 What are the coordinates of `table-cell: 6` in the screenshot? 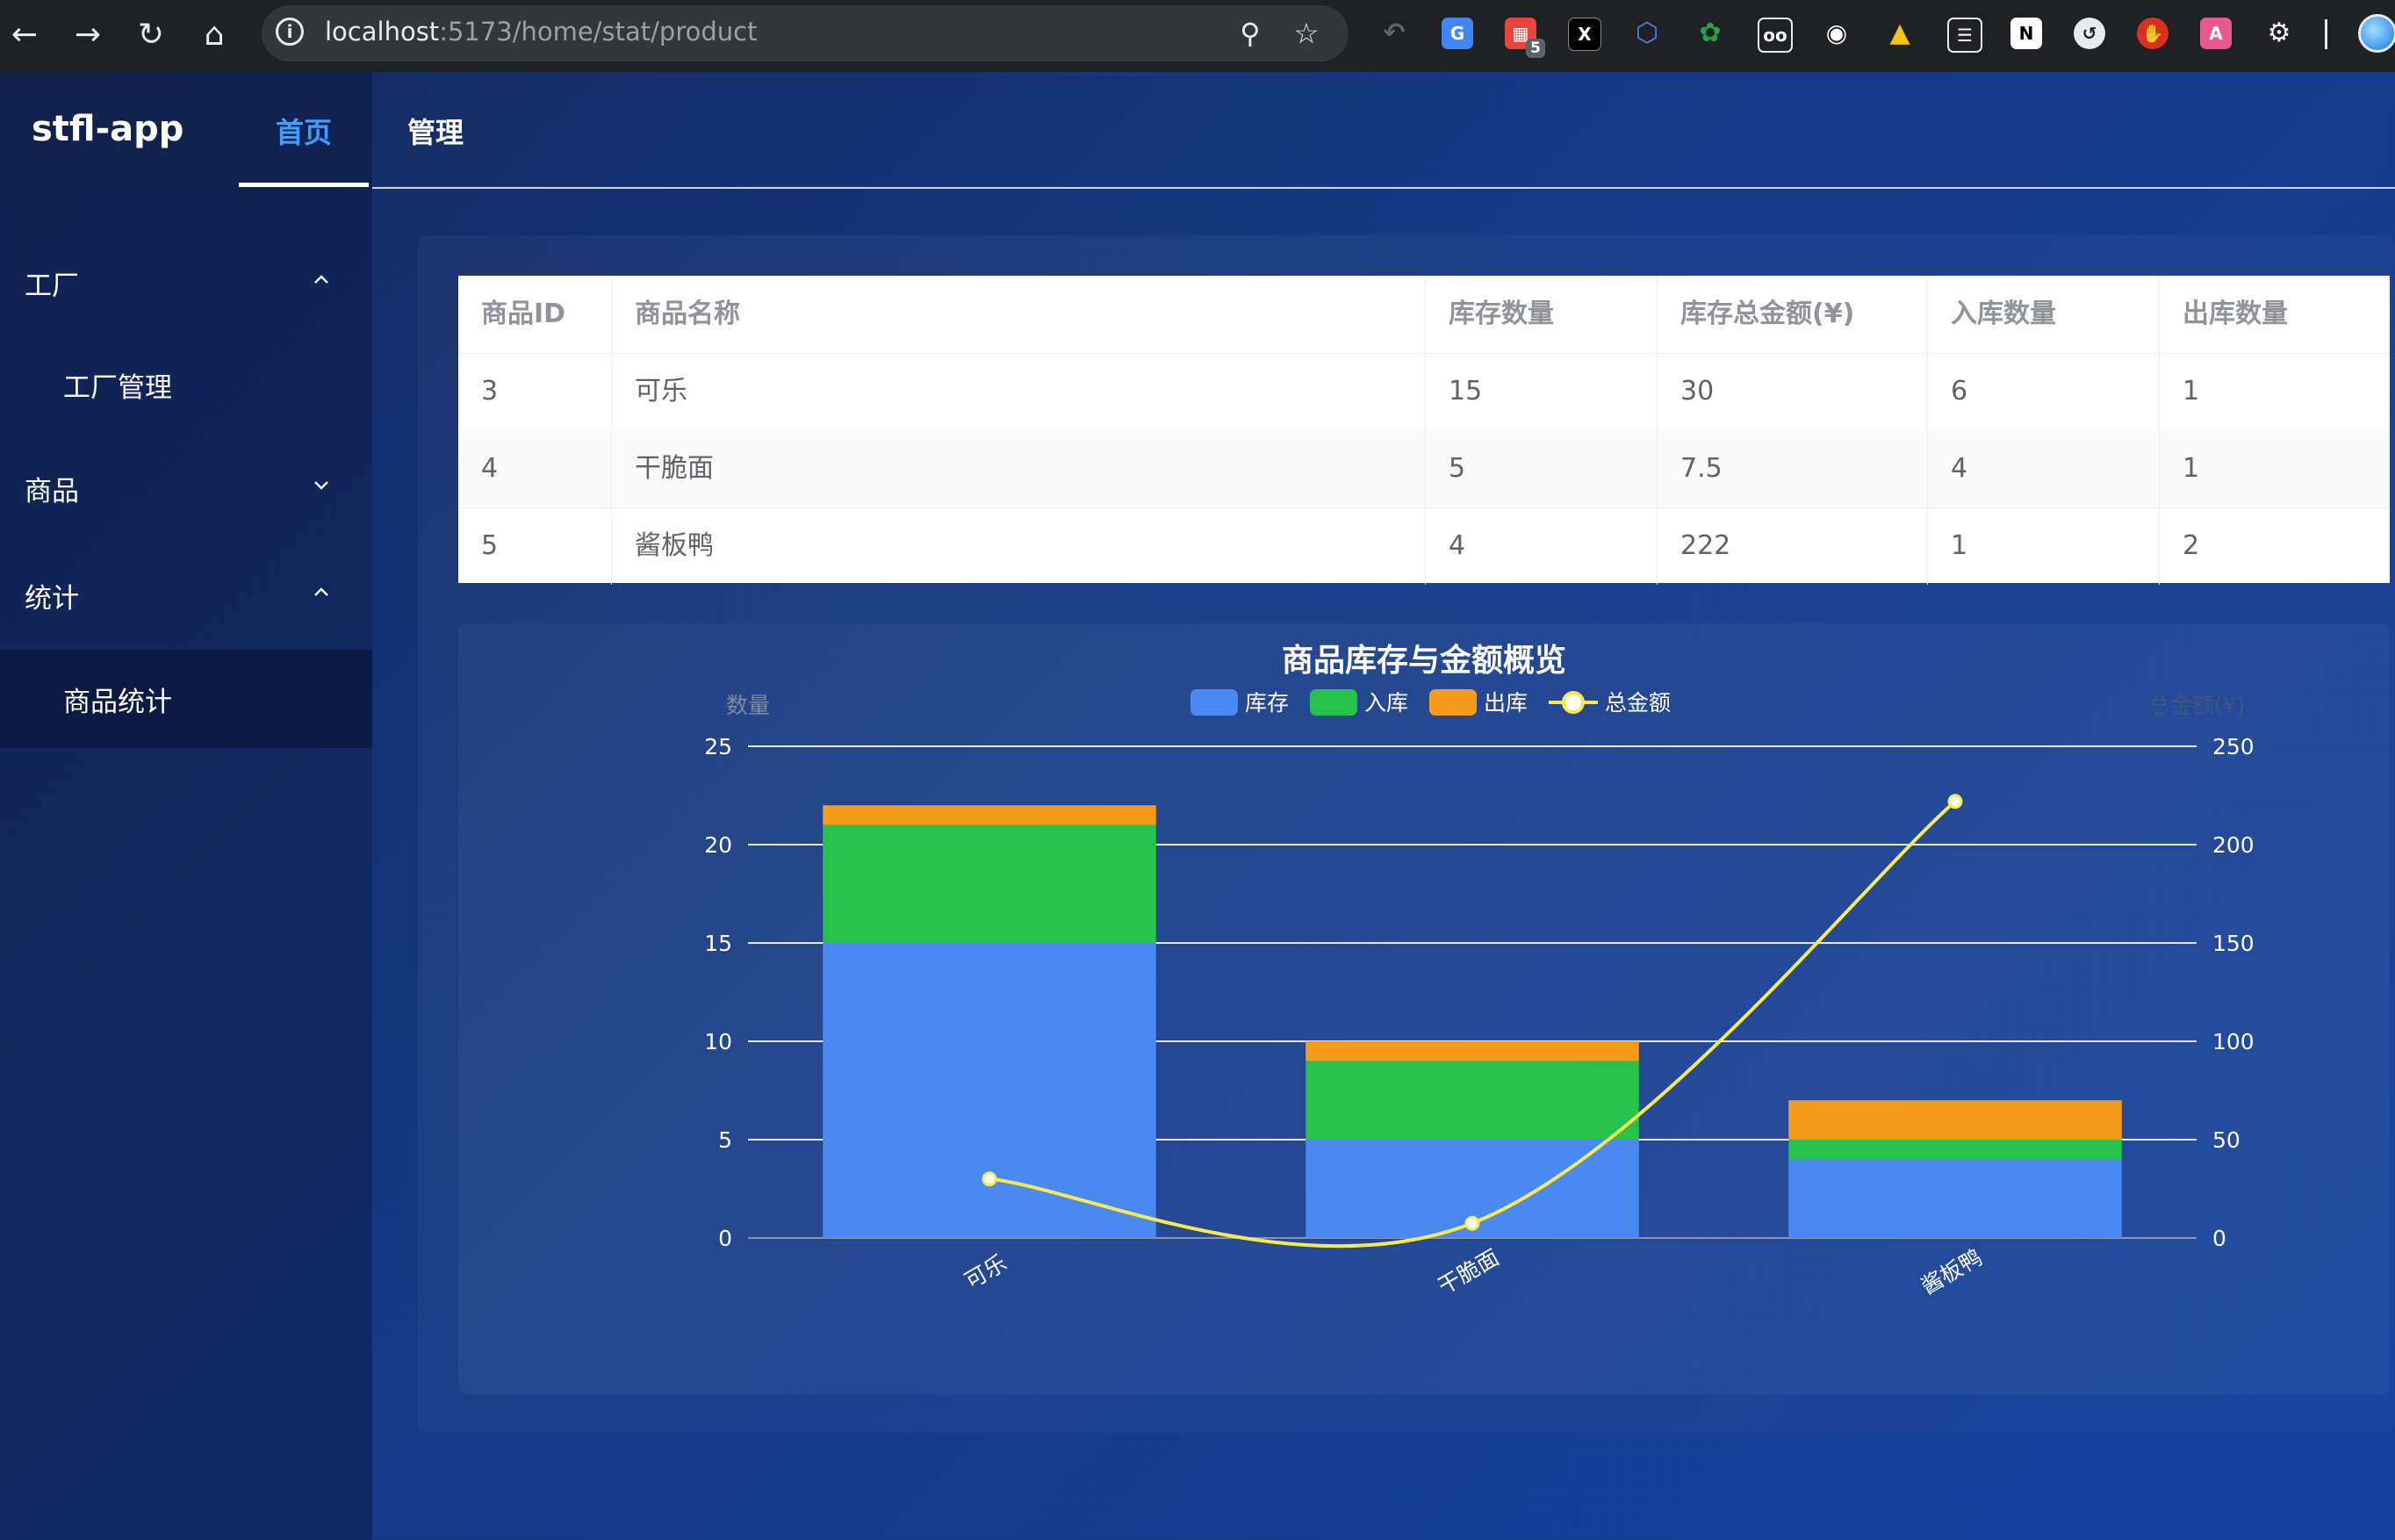 It's located at (2044, 392).